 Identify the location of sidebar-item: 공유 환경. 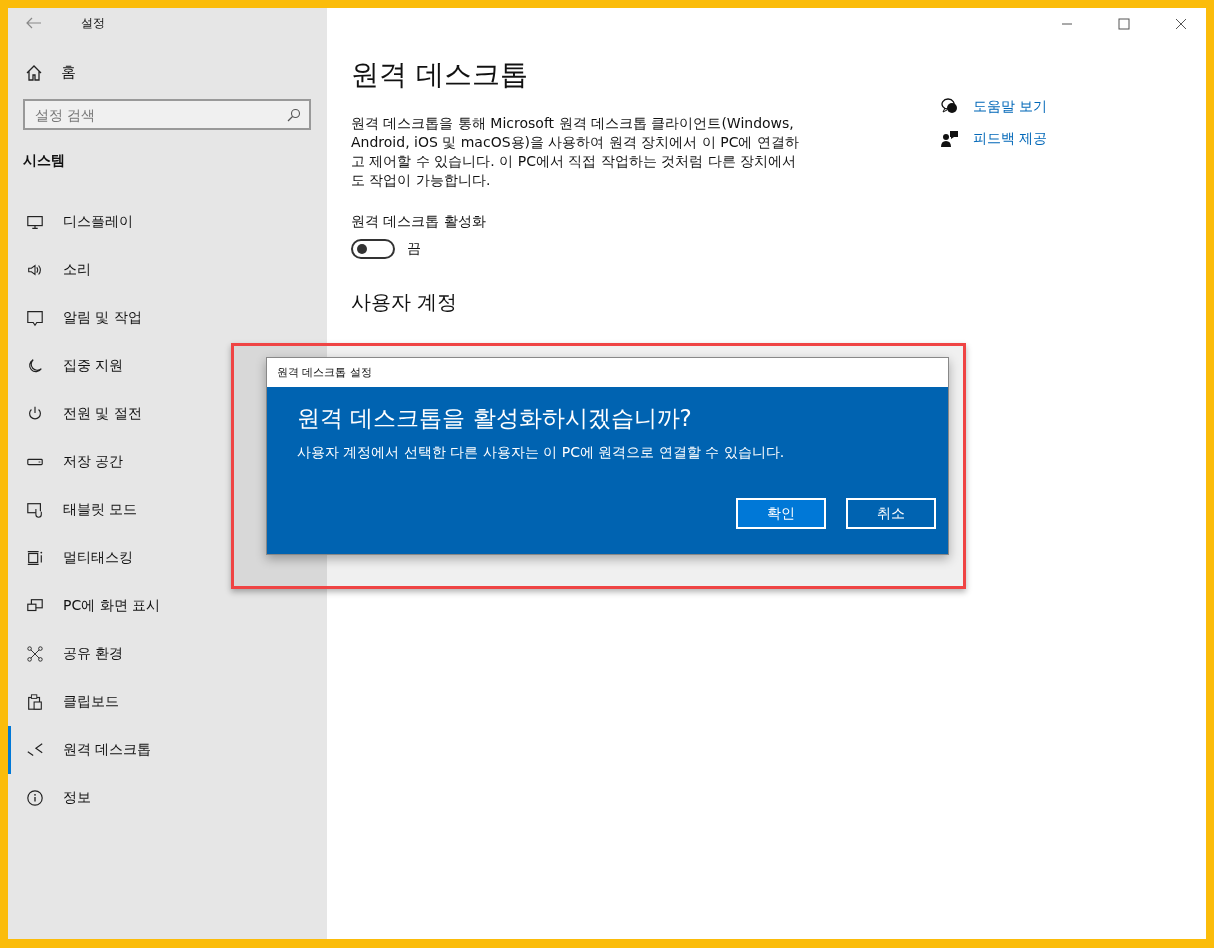
(167, 654).